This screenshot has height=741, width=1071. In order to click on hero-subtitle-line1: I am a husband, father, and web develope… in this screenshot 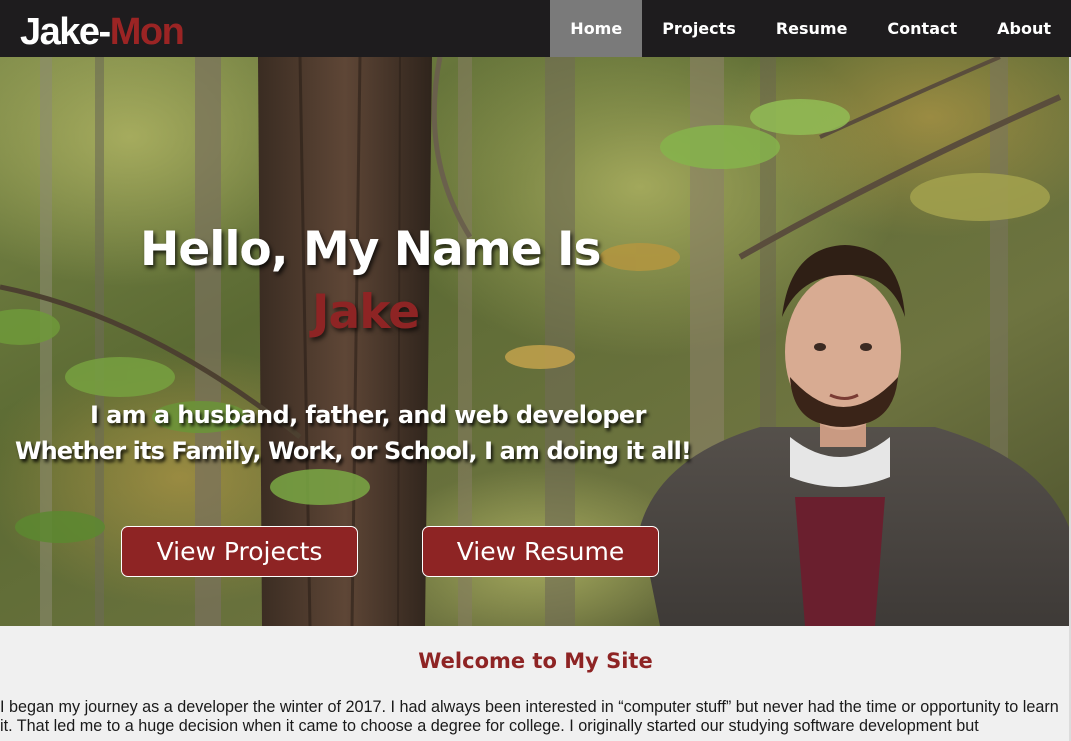, I will do `click(368, 415)`.